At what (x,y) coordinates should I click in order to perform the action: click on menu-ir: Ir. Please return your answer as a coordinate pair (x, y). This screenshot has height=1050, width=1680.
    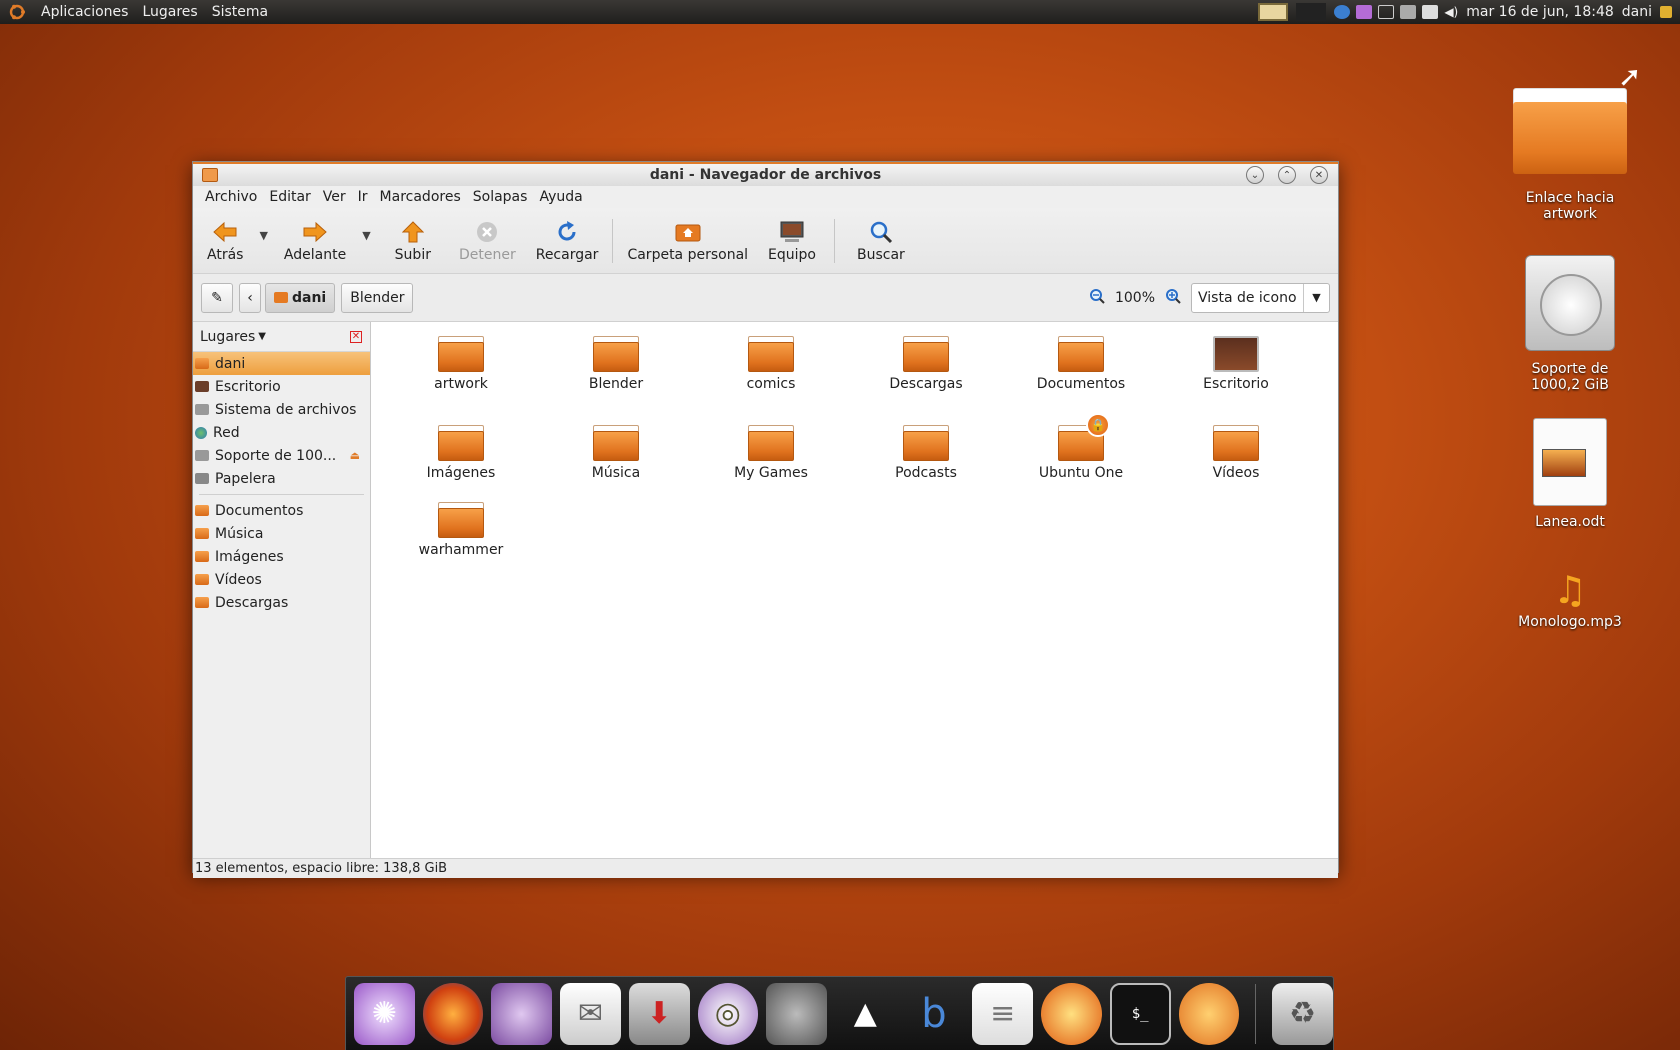
    Looking at the image, I should click on (363, 197).